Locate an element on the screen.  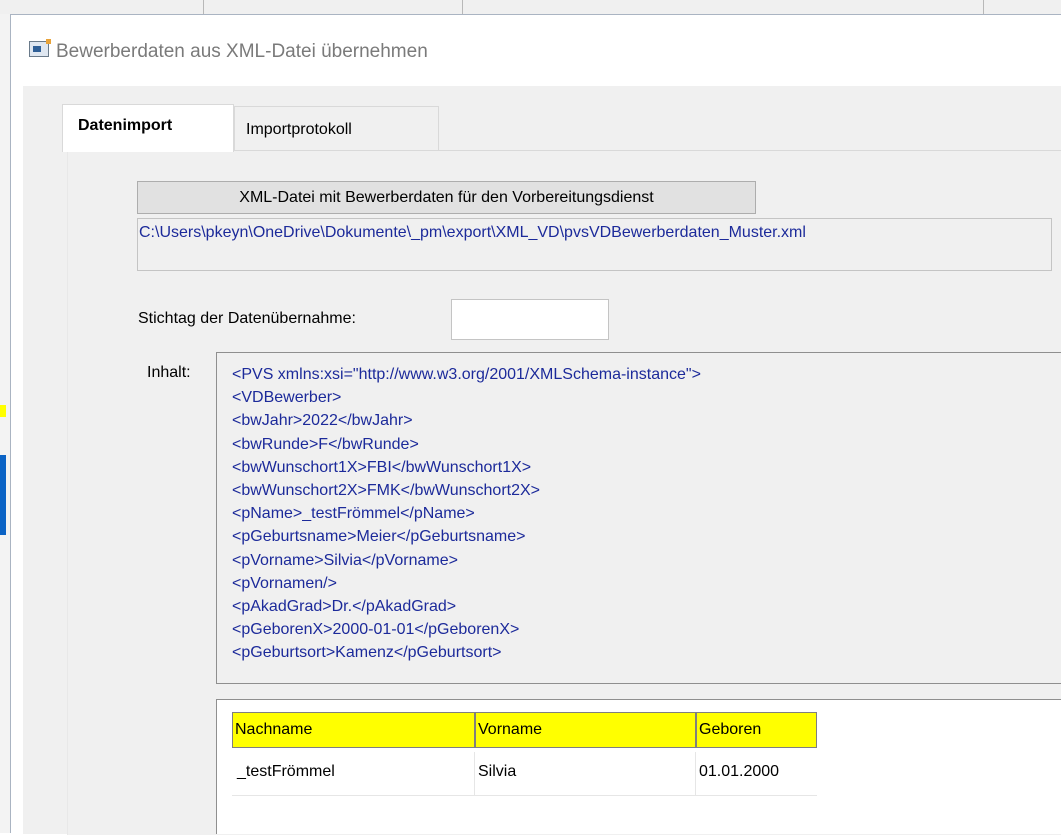
inhalt-label: Inhalt: is located at coordinates (169, 372).